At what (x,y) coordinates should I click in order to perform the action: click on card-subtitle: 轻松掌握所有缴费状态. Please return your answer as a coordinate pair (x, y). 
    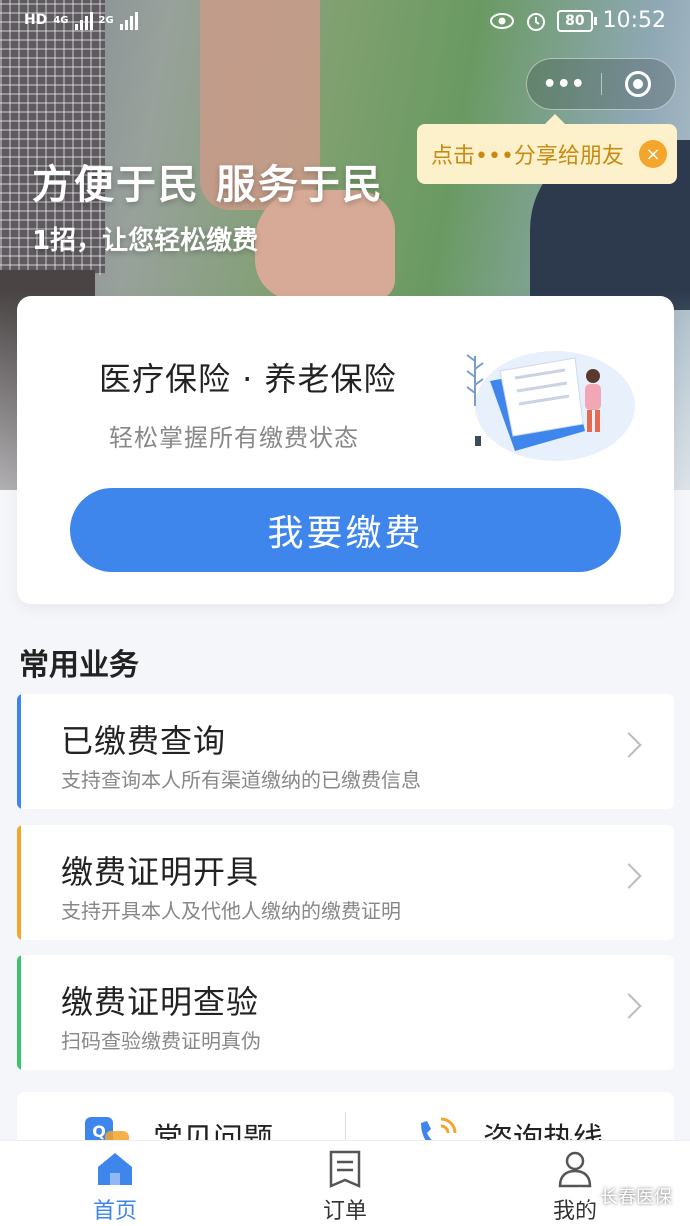
    Looking at the image, I should click on (234, 438).